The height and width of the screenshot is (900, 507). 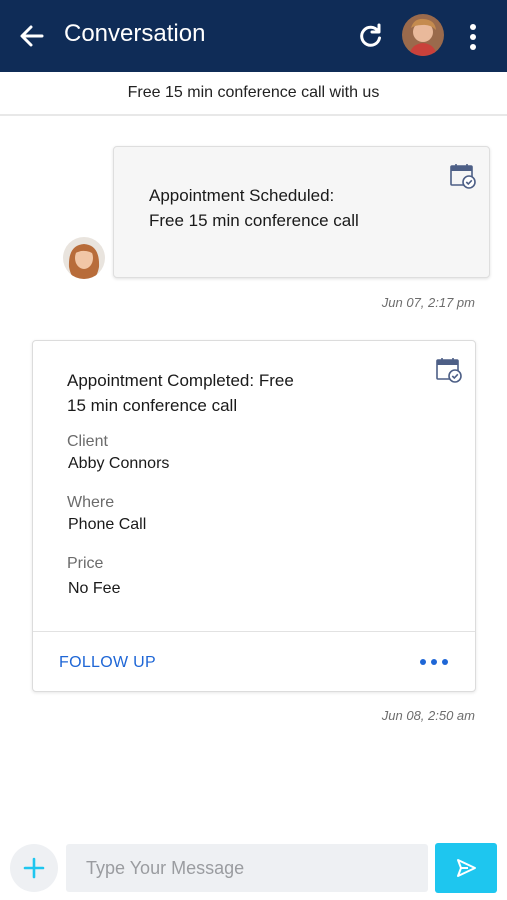 I want to click on message-timestamp: Jun 08, 2:50 am, so click(x=428, y=715).